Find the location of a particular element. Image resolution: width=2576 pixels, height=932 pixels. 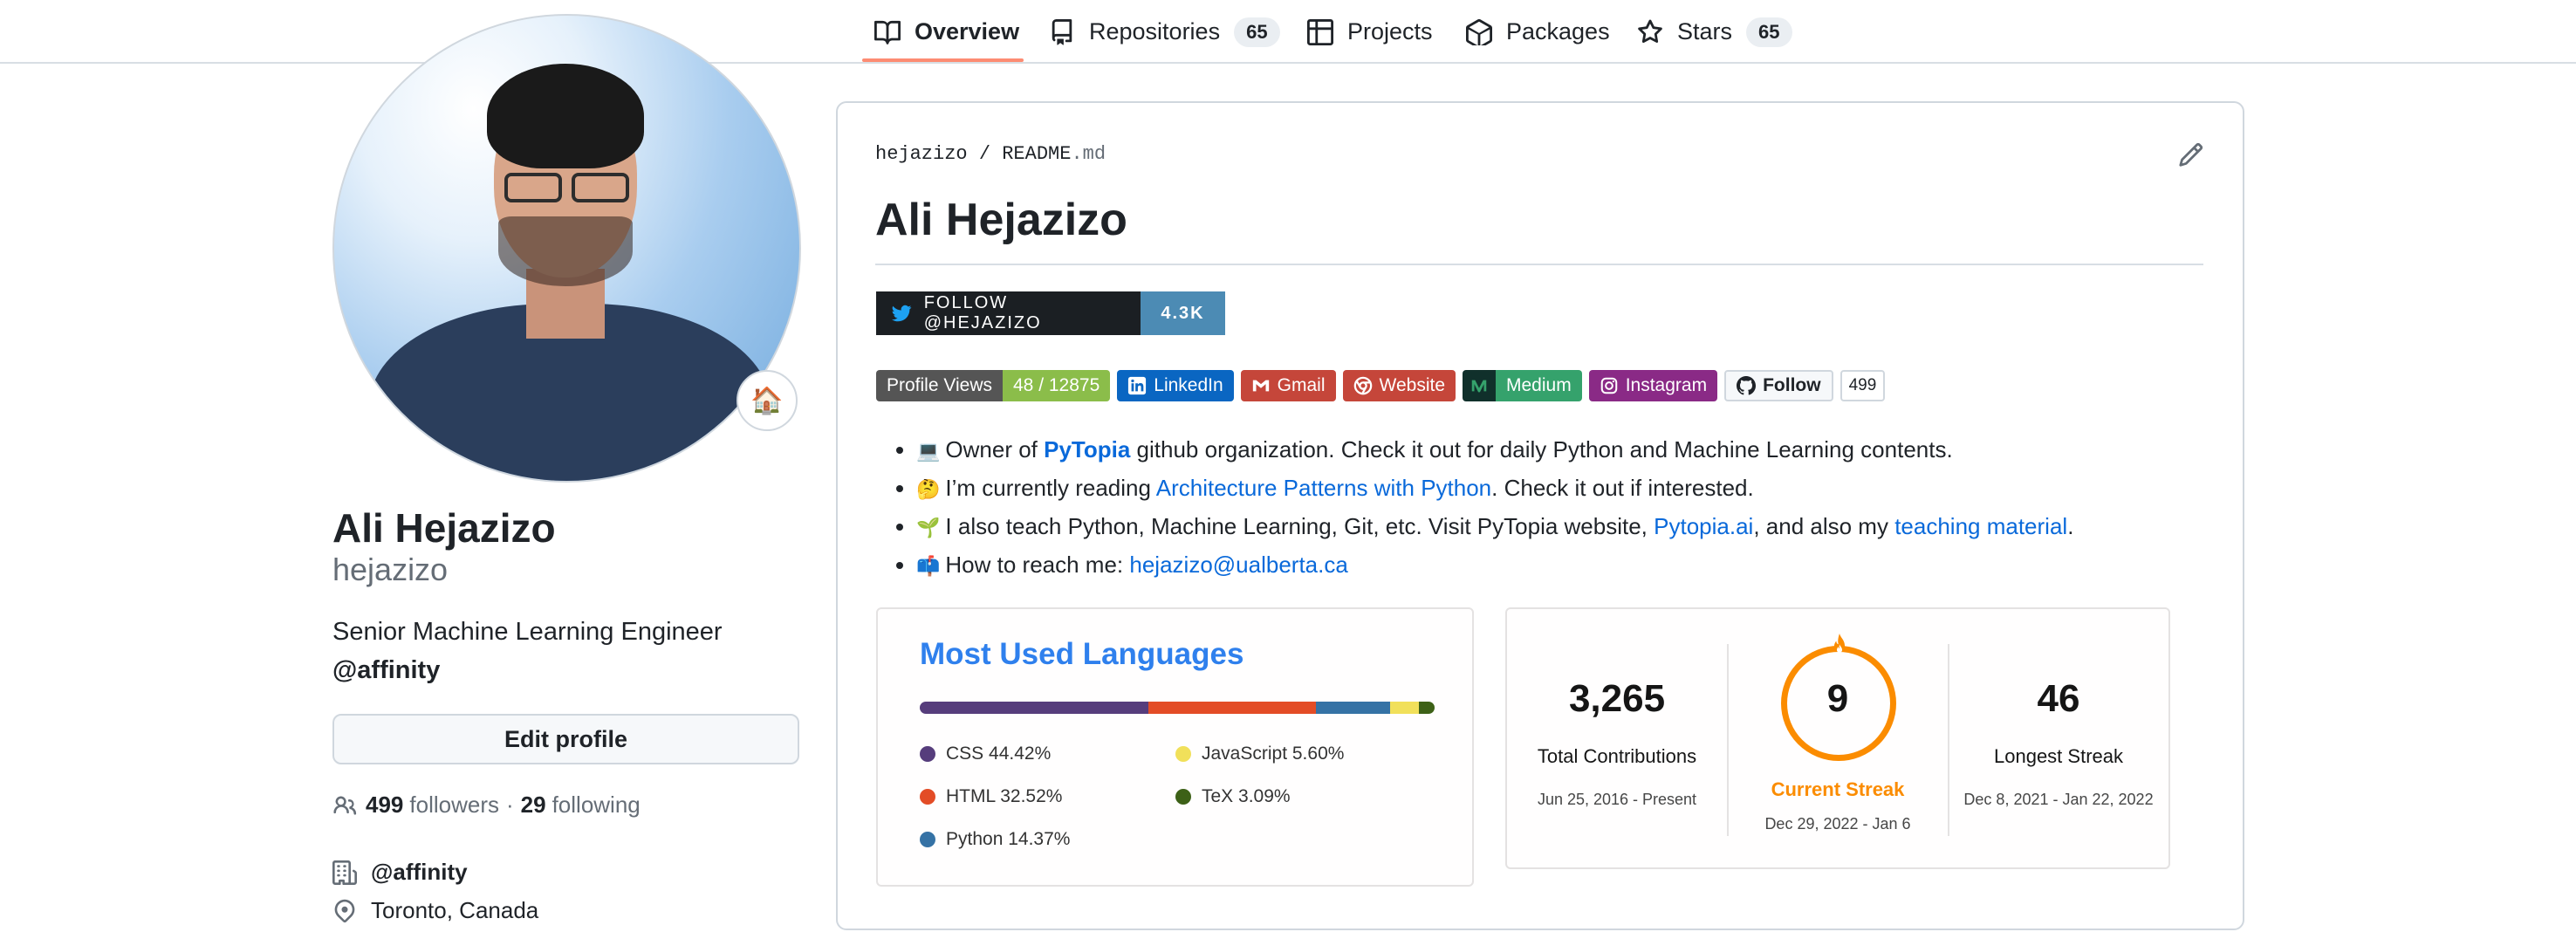

python-dot is located at coordinates (927, 840).